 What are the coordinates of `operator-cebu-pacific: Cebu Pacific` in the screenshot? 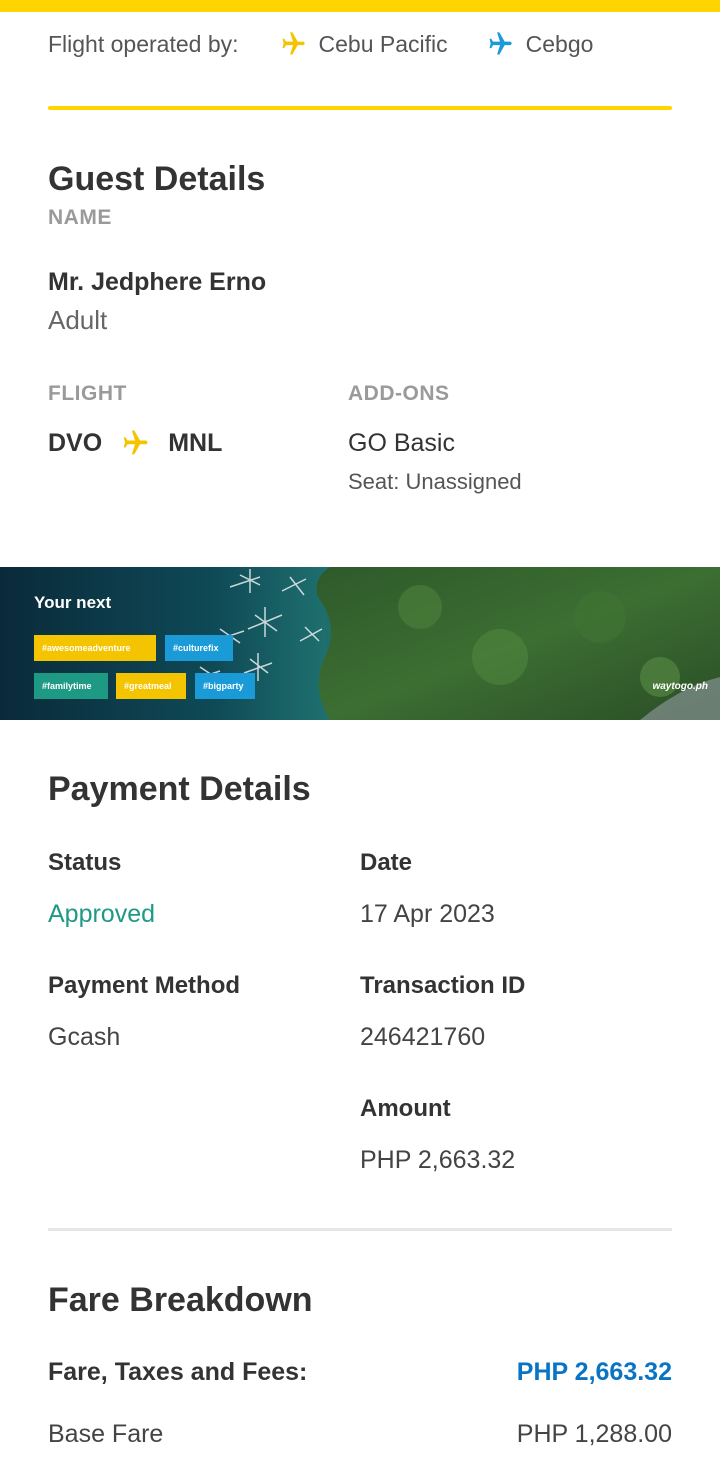 It's located at (363, 44).